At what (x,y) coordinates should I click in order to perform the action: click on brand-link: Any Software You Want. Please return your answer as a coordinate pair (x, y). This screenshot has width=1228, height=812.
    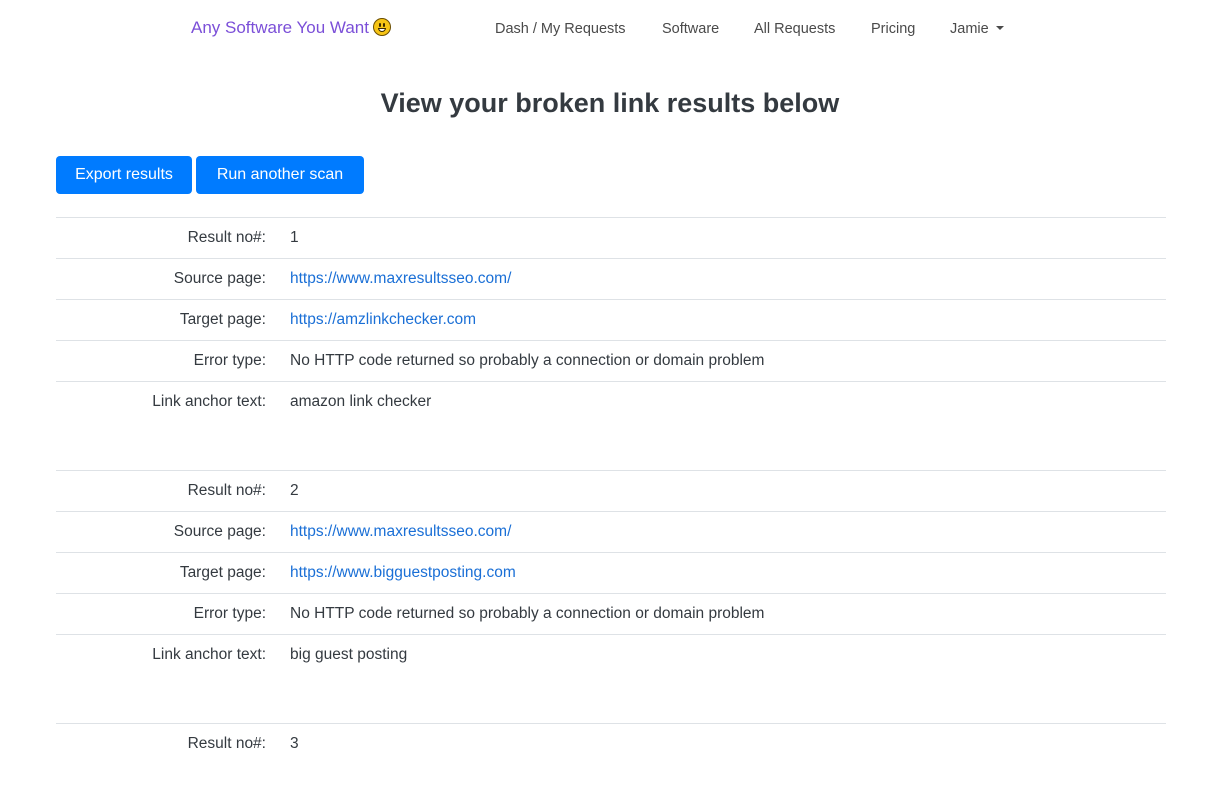
    Looking at the image, I should click on (291, 28).